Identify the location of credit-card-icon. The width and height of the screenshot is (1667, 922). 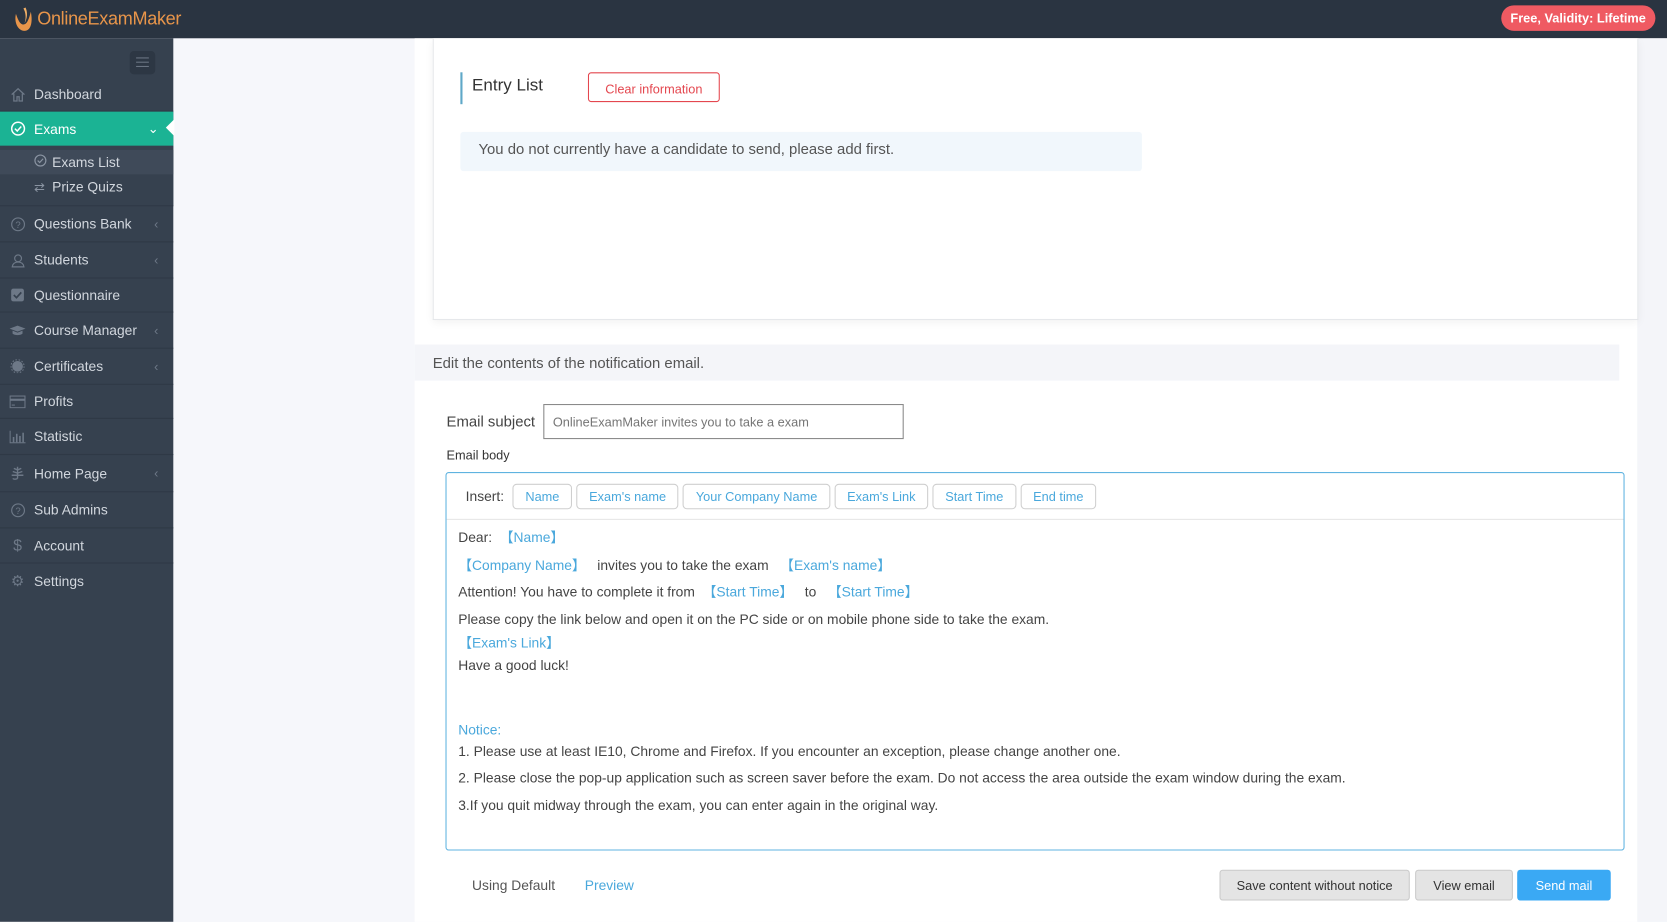
(17, 401).